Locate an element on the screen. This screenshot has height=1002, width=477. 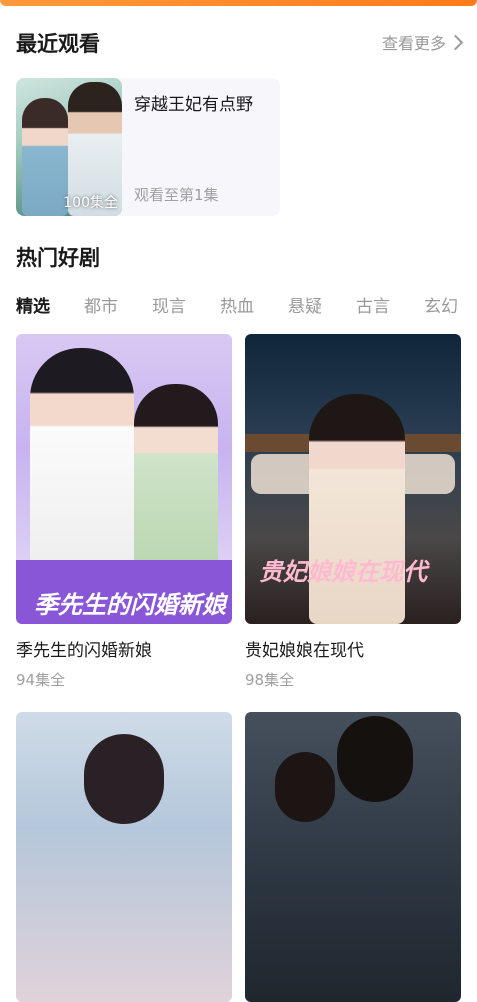
chevron-right-icon is located at coordinates (455, 42).